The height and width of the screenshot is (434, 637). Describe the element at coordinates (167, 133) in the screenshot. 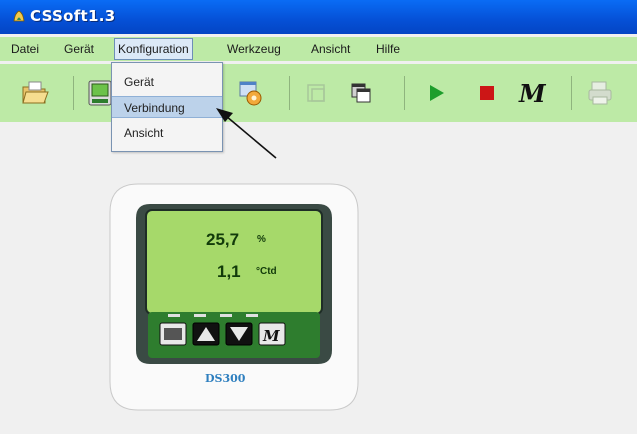

I see `dropdown-item-ansicht: Ansicht` at that location.